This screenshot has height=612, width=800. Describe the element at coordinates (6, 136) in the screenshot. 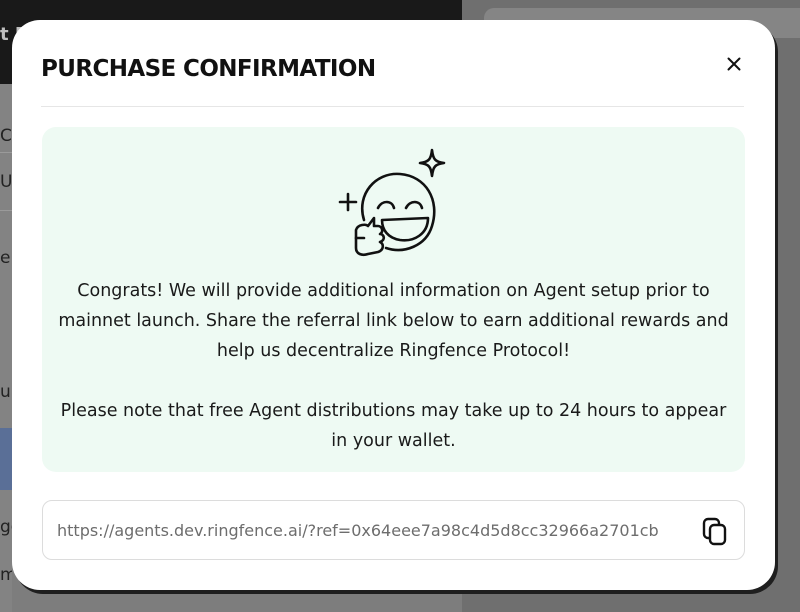

I see `background-fragment: C` at that location.